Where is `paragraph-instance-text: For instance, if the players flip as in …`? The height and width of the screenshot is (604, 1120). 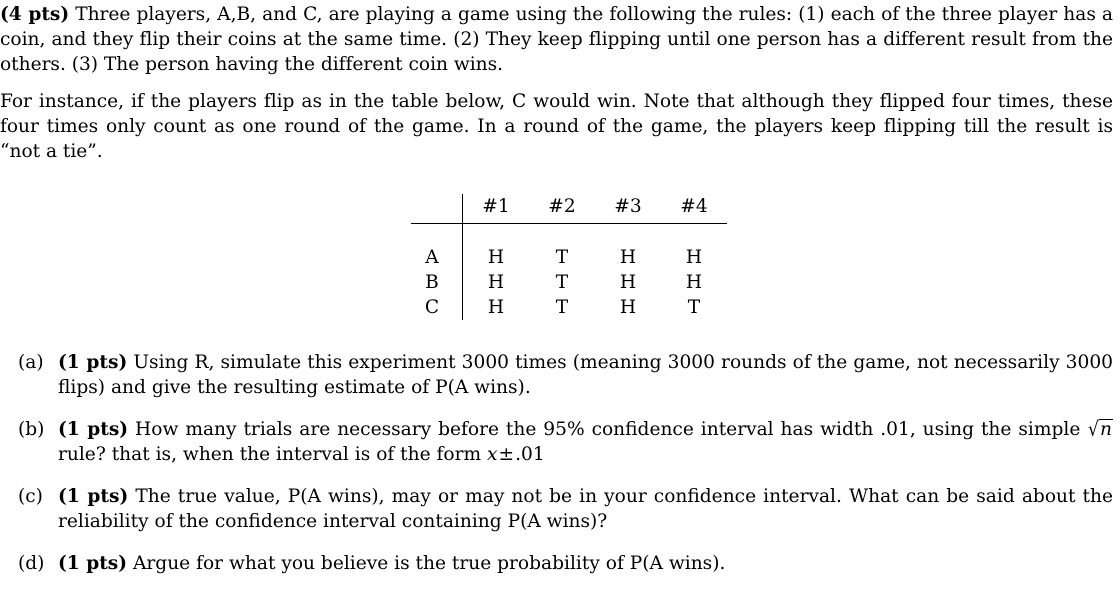
paragraph-instance-text: For instance, if the players flip as in … is located at coordinates (556, 126).